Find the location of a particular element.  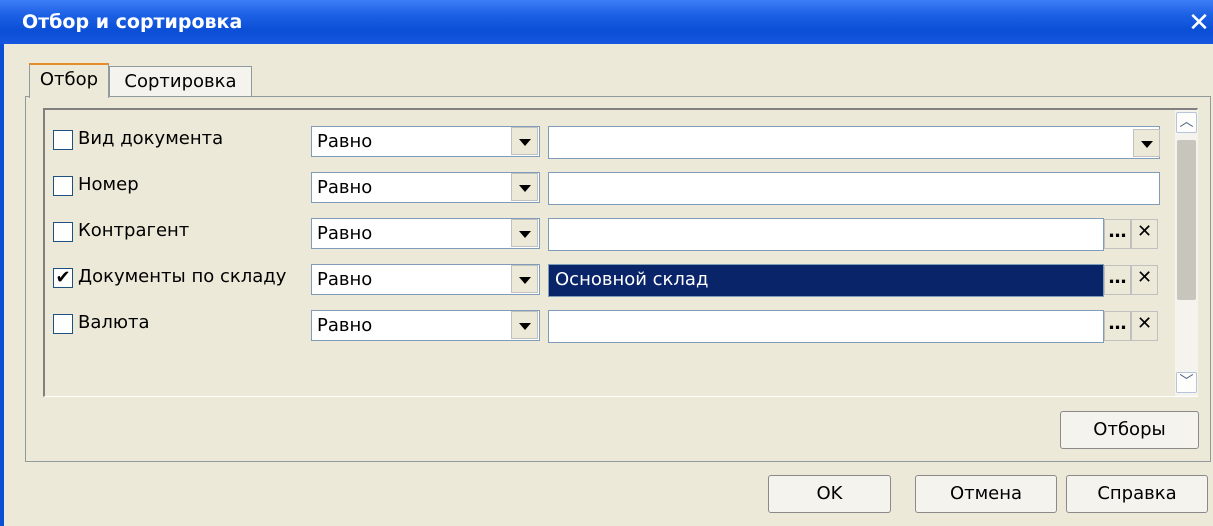

tab-label: Отбор is located at coordinates (69, 79).